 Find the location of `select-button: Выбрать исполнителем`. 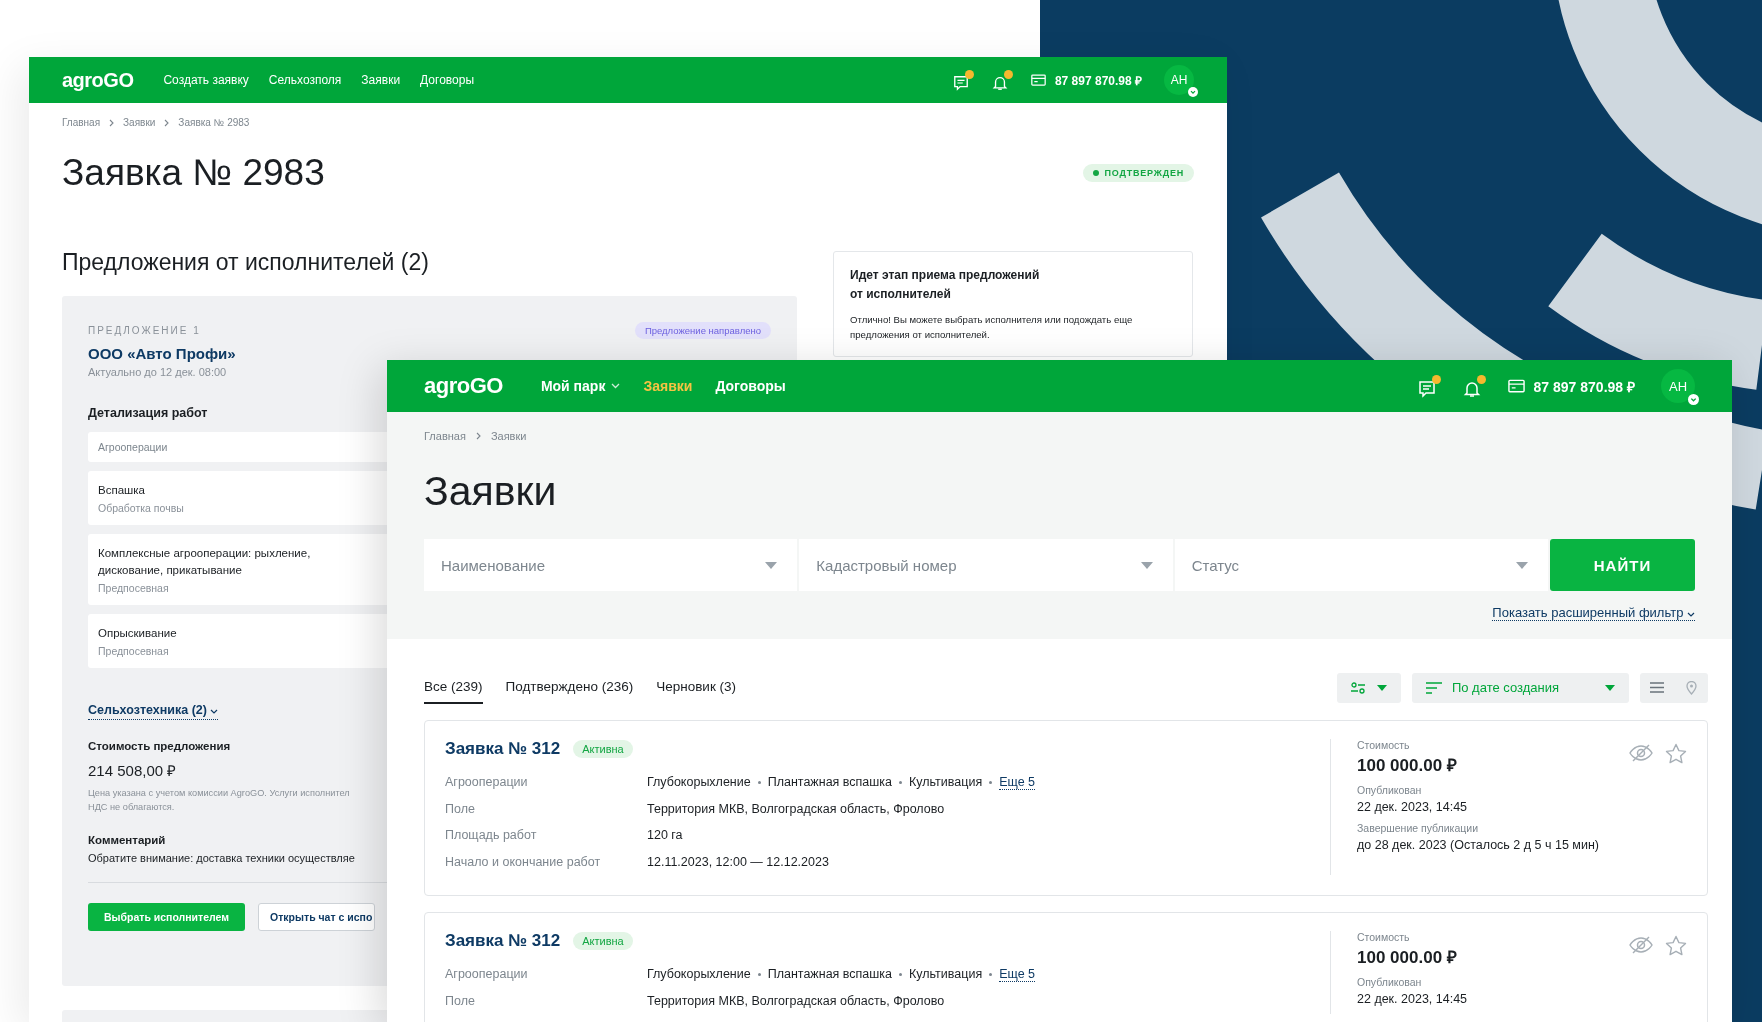

select-button: Выбрать исполнителем is located at coordinates (167, 917).